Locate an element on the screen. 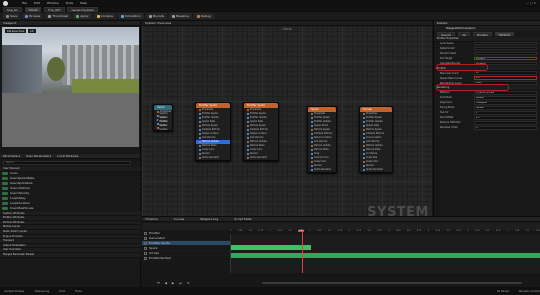 This screenshot has width=540, height=295. property-value: CPUSim is located at coordinates (505, 58).